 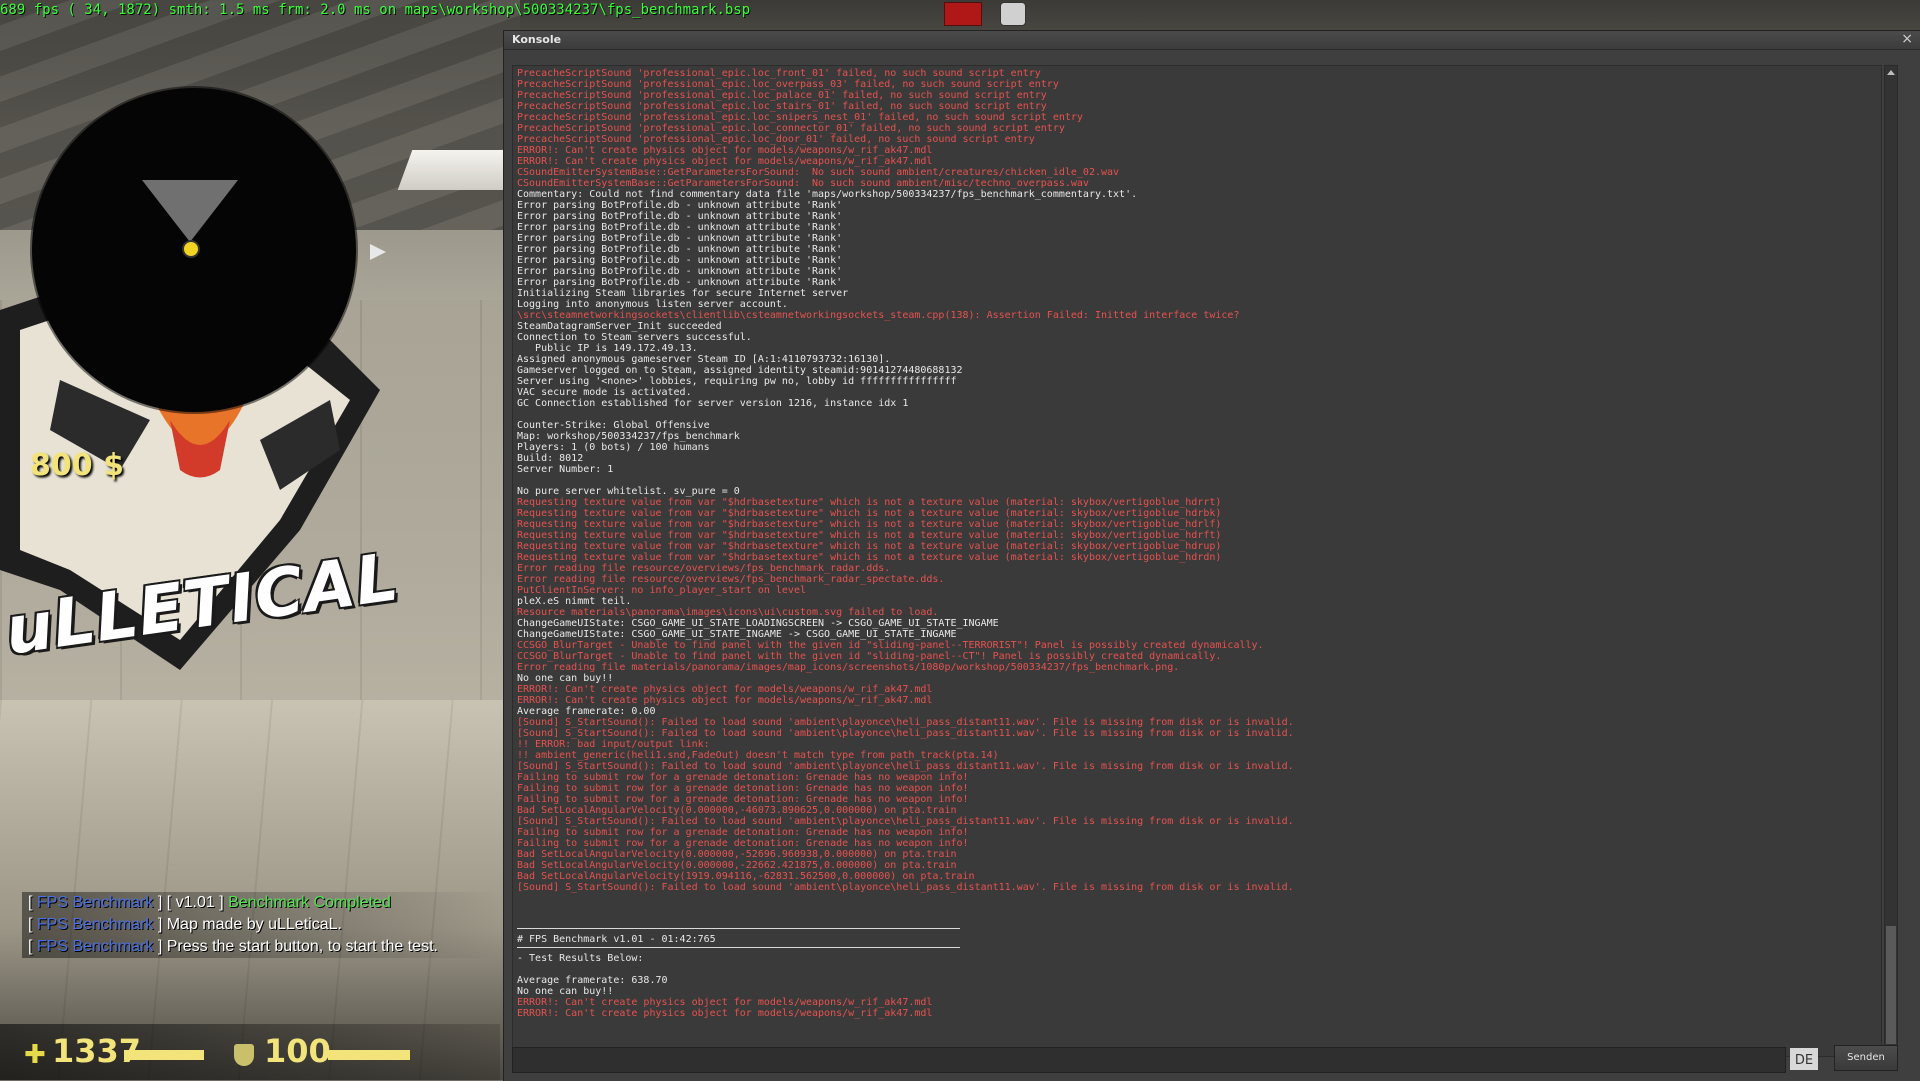 What do you see at coordinates (580, 958) in the screenshot?
I see `console-line: - Test Results Below:` at bounding box center [580, 958].